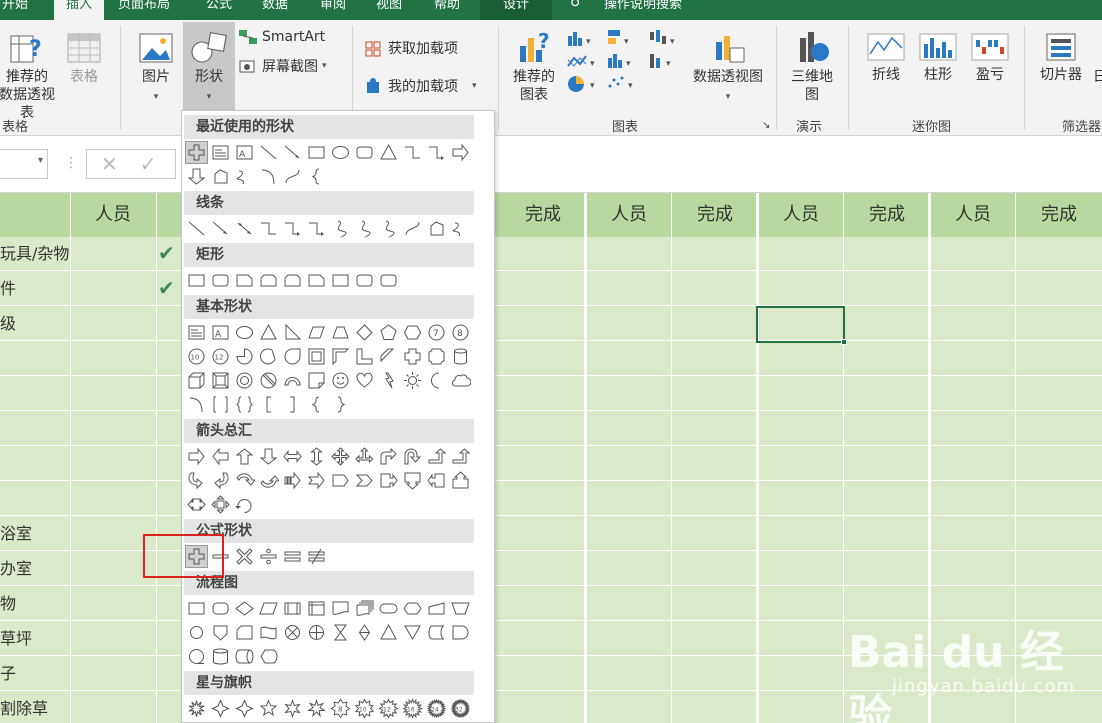 The height and width of the screenshot is (723, 1102). I want to click on tab-help: 帮助, so click(447, 10).